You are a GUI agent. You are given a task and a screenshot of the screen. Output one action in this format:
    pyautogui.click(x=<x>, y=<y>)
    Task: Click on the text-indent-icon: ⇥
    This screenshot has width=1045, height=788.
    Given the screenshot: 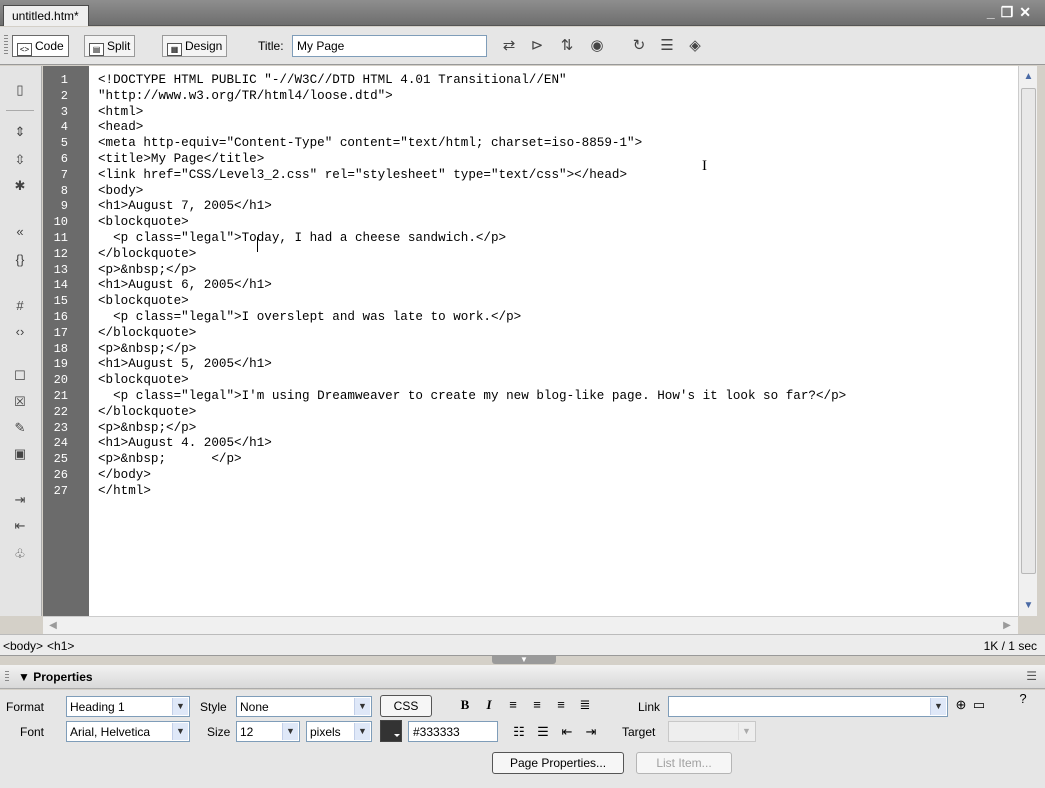 What is the action you would take?
    pyautogui.click(x=591, y=732)
    